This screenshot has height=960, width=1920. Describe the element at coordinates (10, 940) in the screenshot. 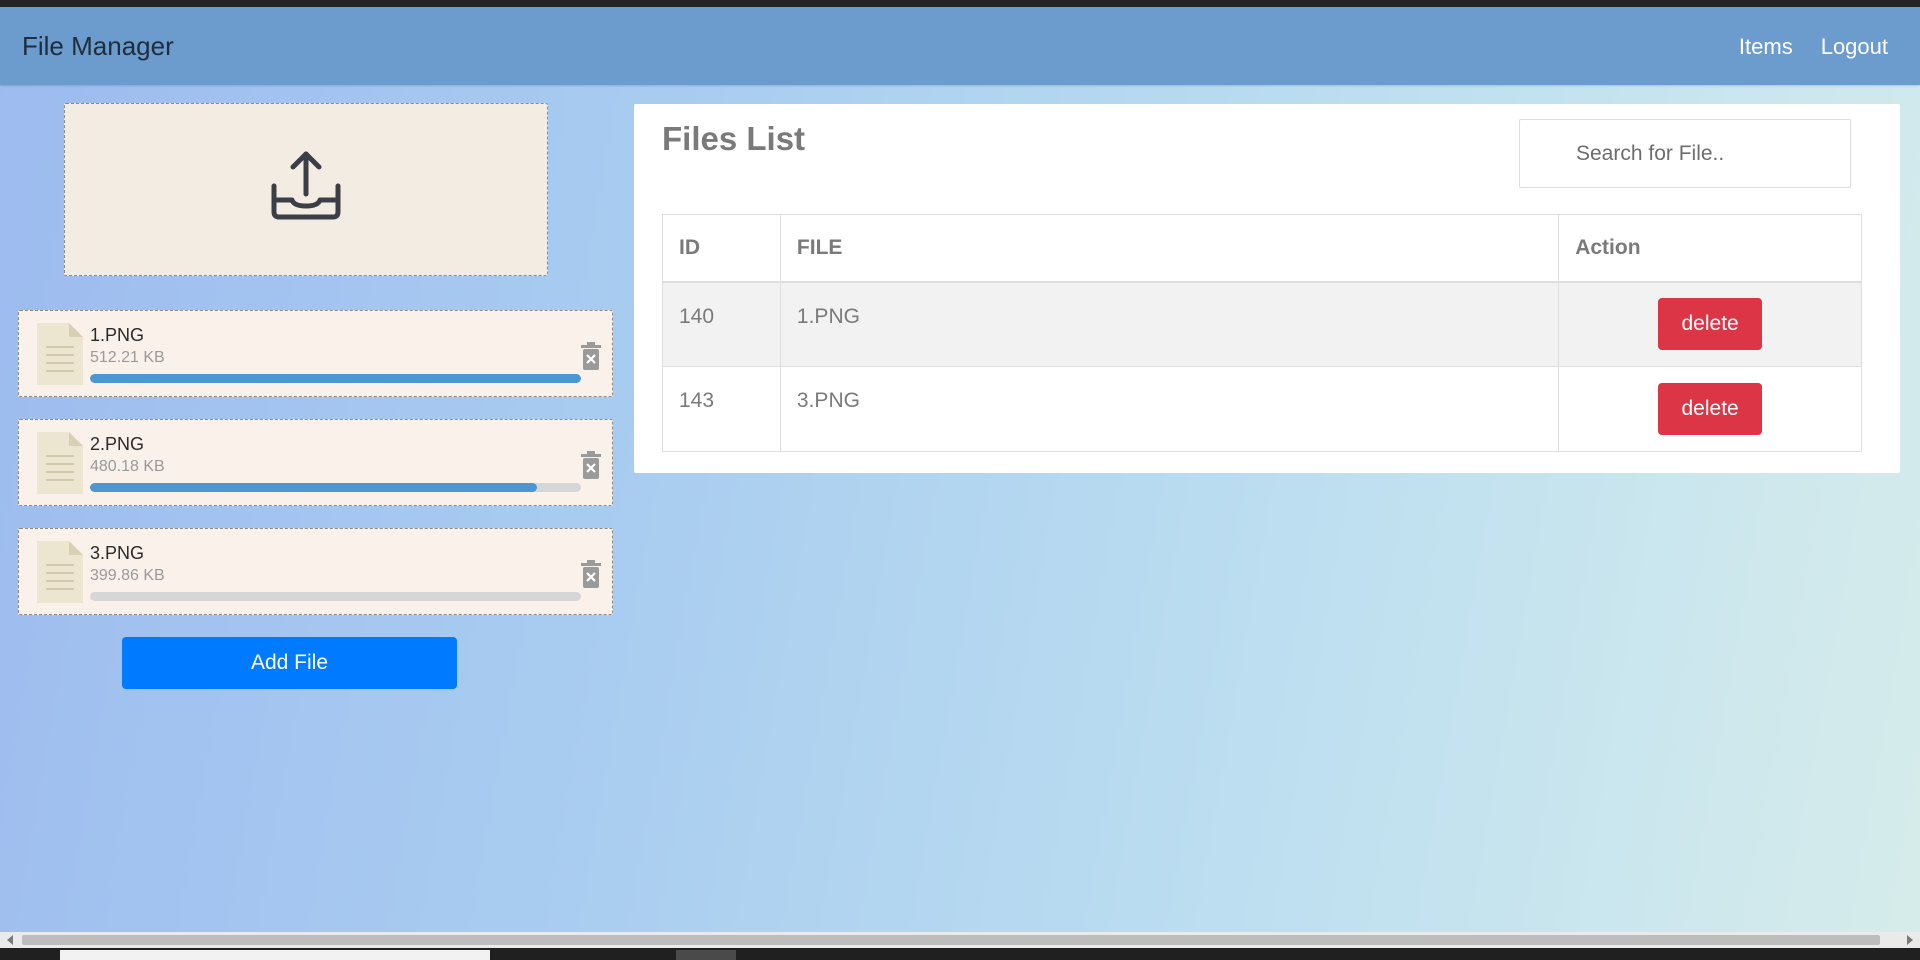

I see `scroll-left-arrow-icon` at that location.